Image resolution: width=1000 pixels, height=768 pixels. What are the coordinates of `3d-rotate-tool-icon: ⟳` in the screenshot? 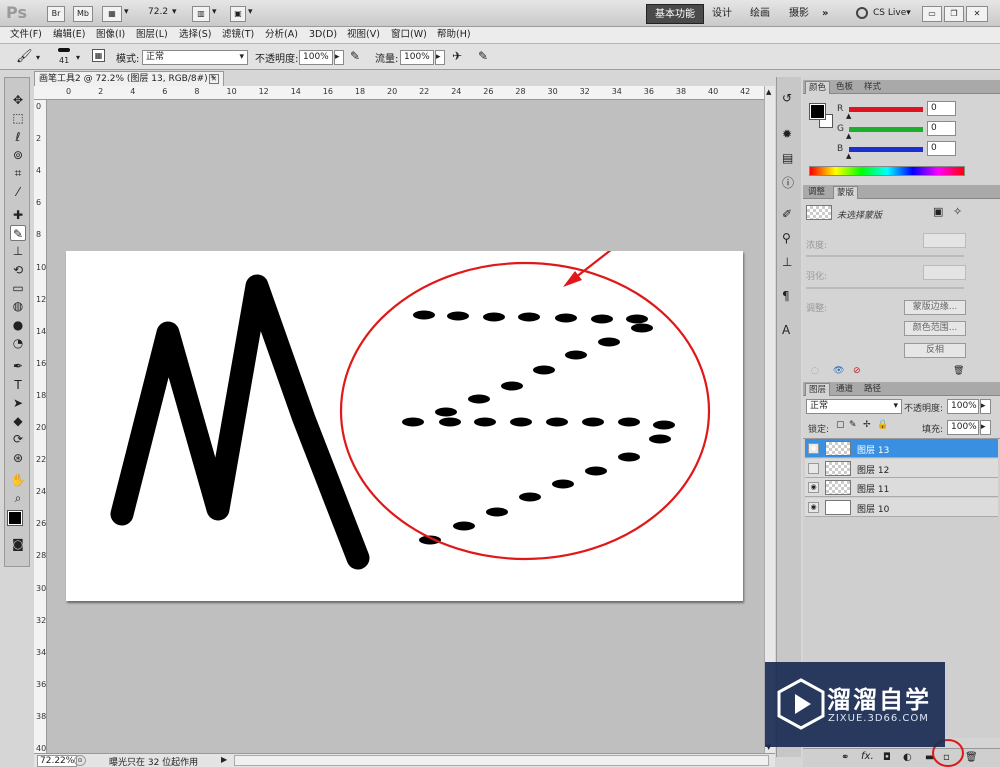 It's located at (18, 439).